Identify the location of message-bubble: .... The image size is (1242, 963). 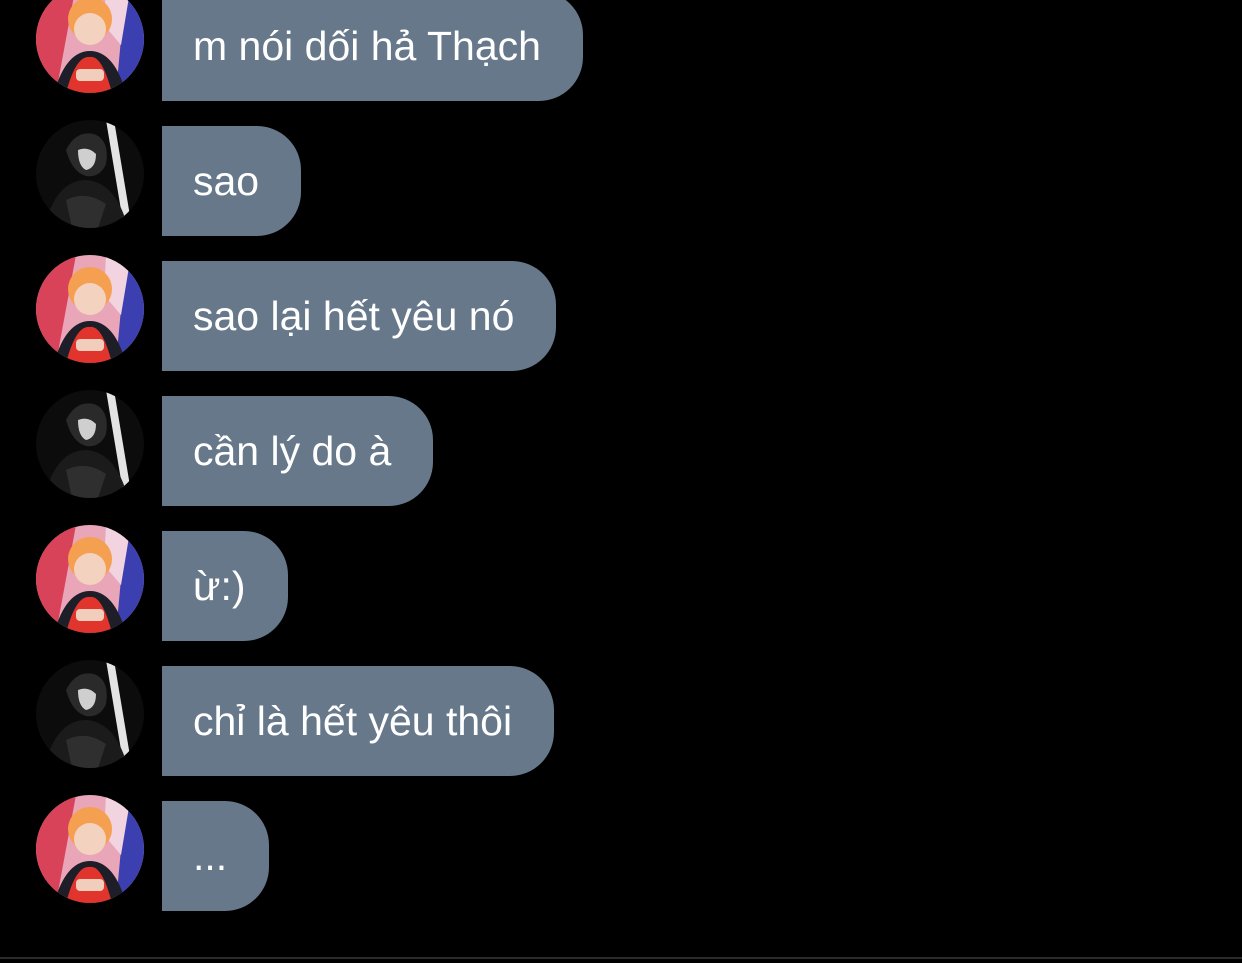
(216, 856).